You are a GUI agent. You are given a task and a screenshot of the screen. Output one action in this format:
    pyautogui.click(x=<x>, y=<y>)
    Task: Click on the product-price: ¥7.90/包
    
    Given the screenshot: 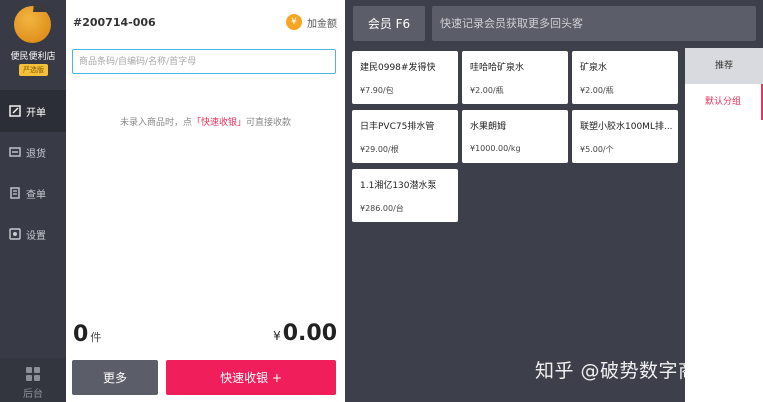 What is the action you would take?
    pyautogui.click(x=377, y=90)
    